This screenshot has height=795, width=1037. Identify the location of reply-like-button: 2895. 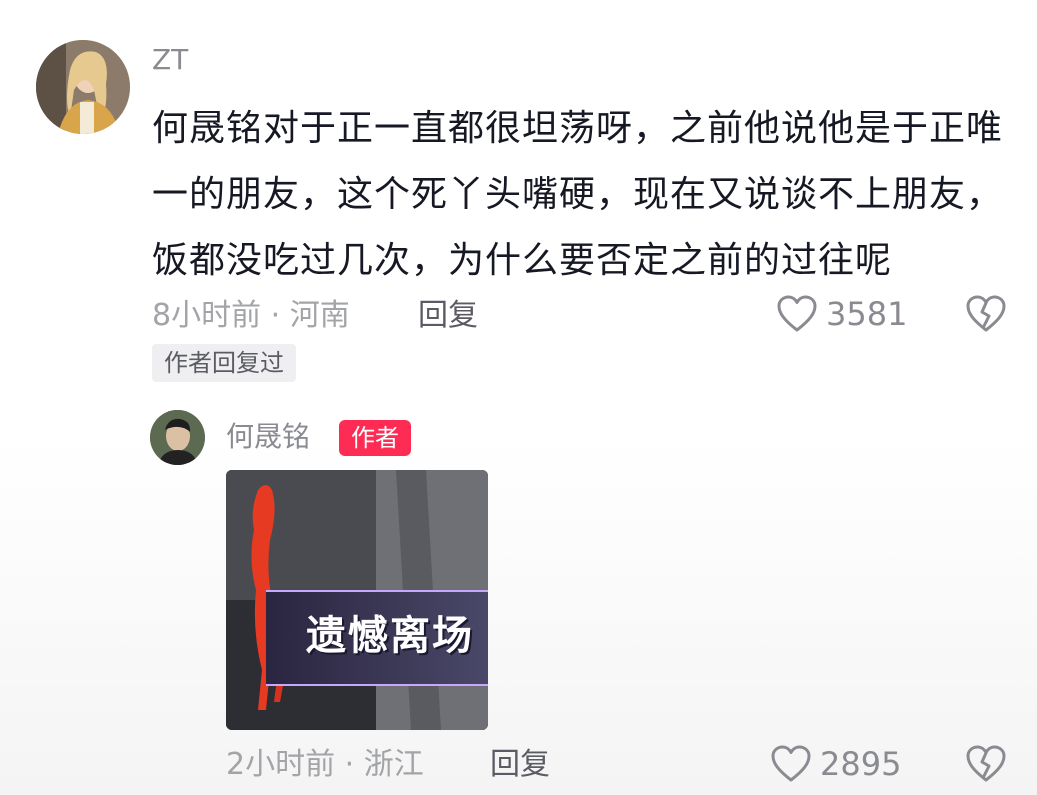
(835, 764).